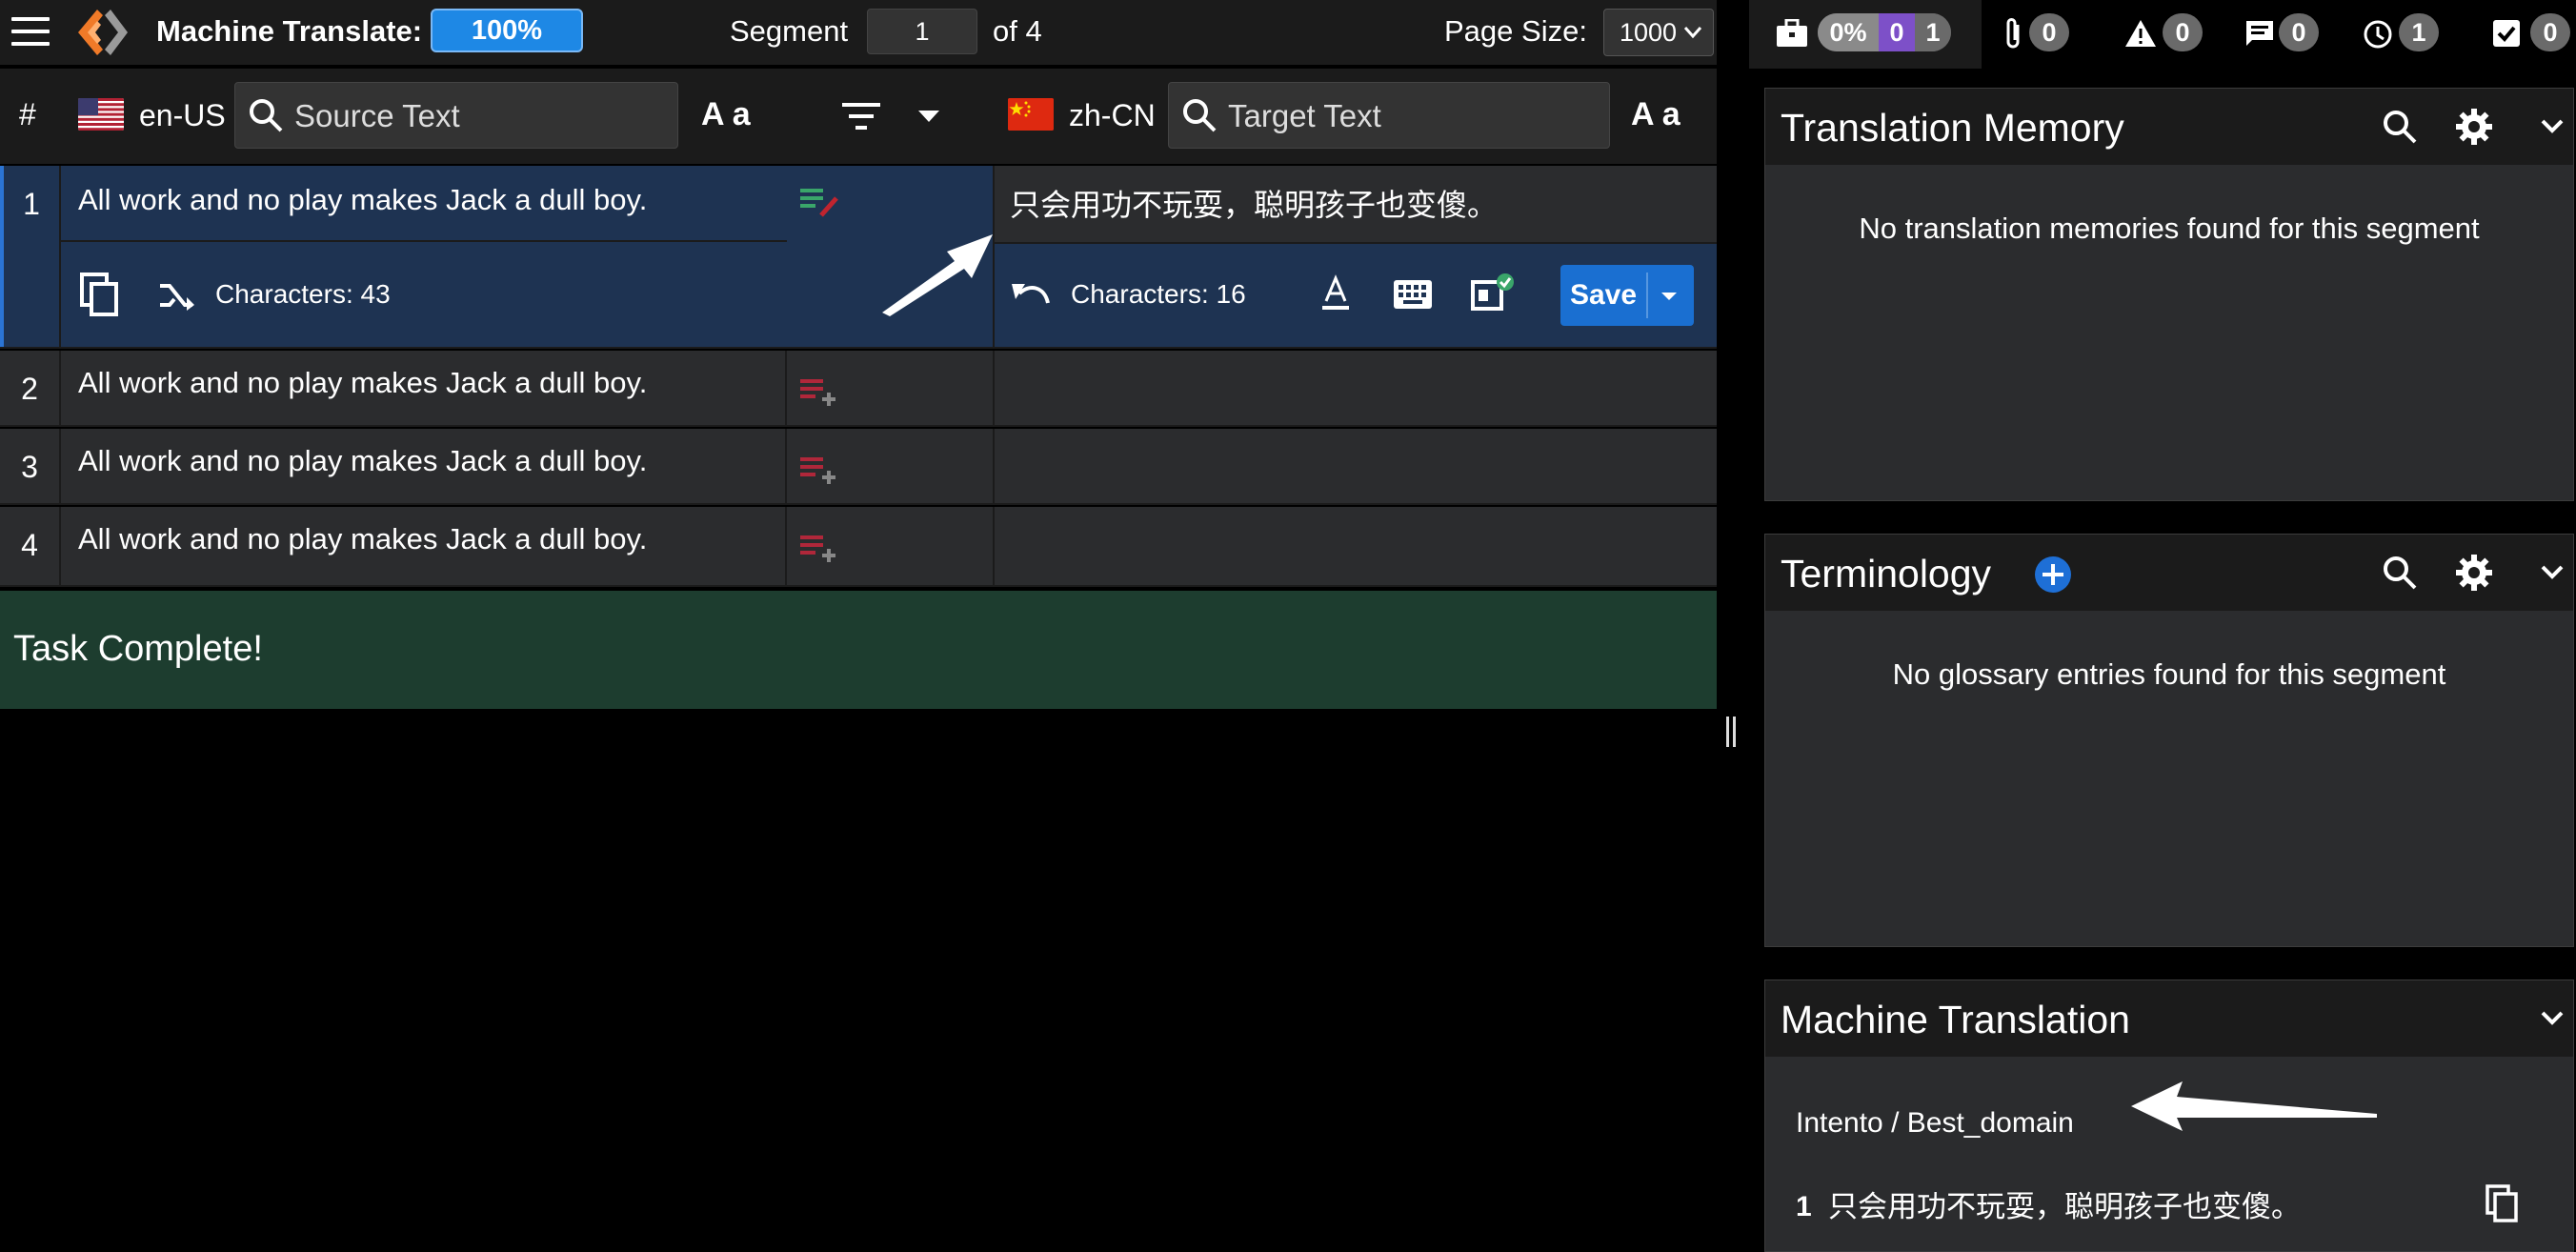 This screenshot has height=1252, width=2576. Describe the element at coordinates (1955, 1019) in the screenshot. I see `machine-translation-title: Machine Translation` at that location.